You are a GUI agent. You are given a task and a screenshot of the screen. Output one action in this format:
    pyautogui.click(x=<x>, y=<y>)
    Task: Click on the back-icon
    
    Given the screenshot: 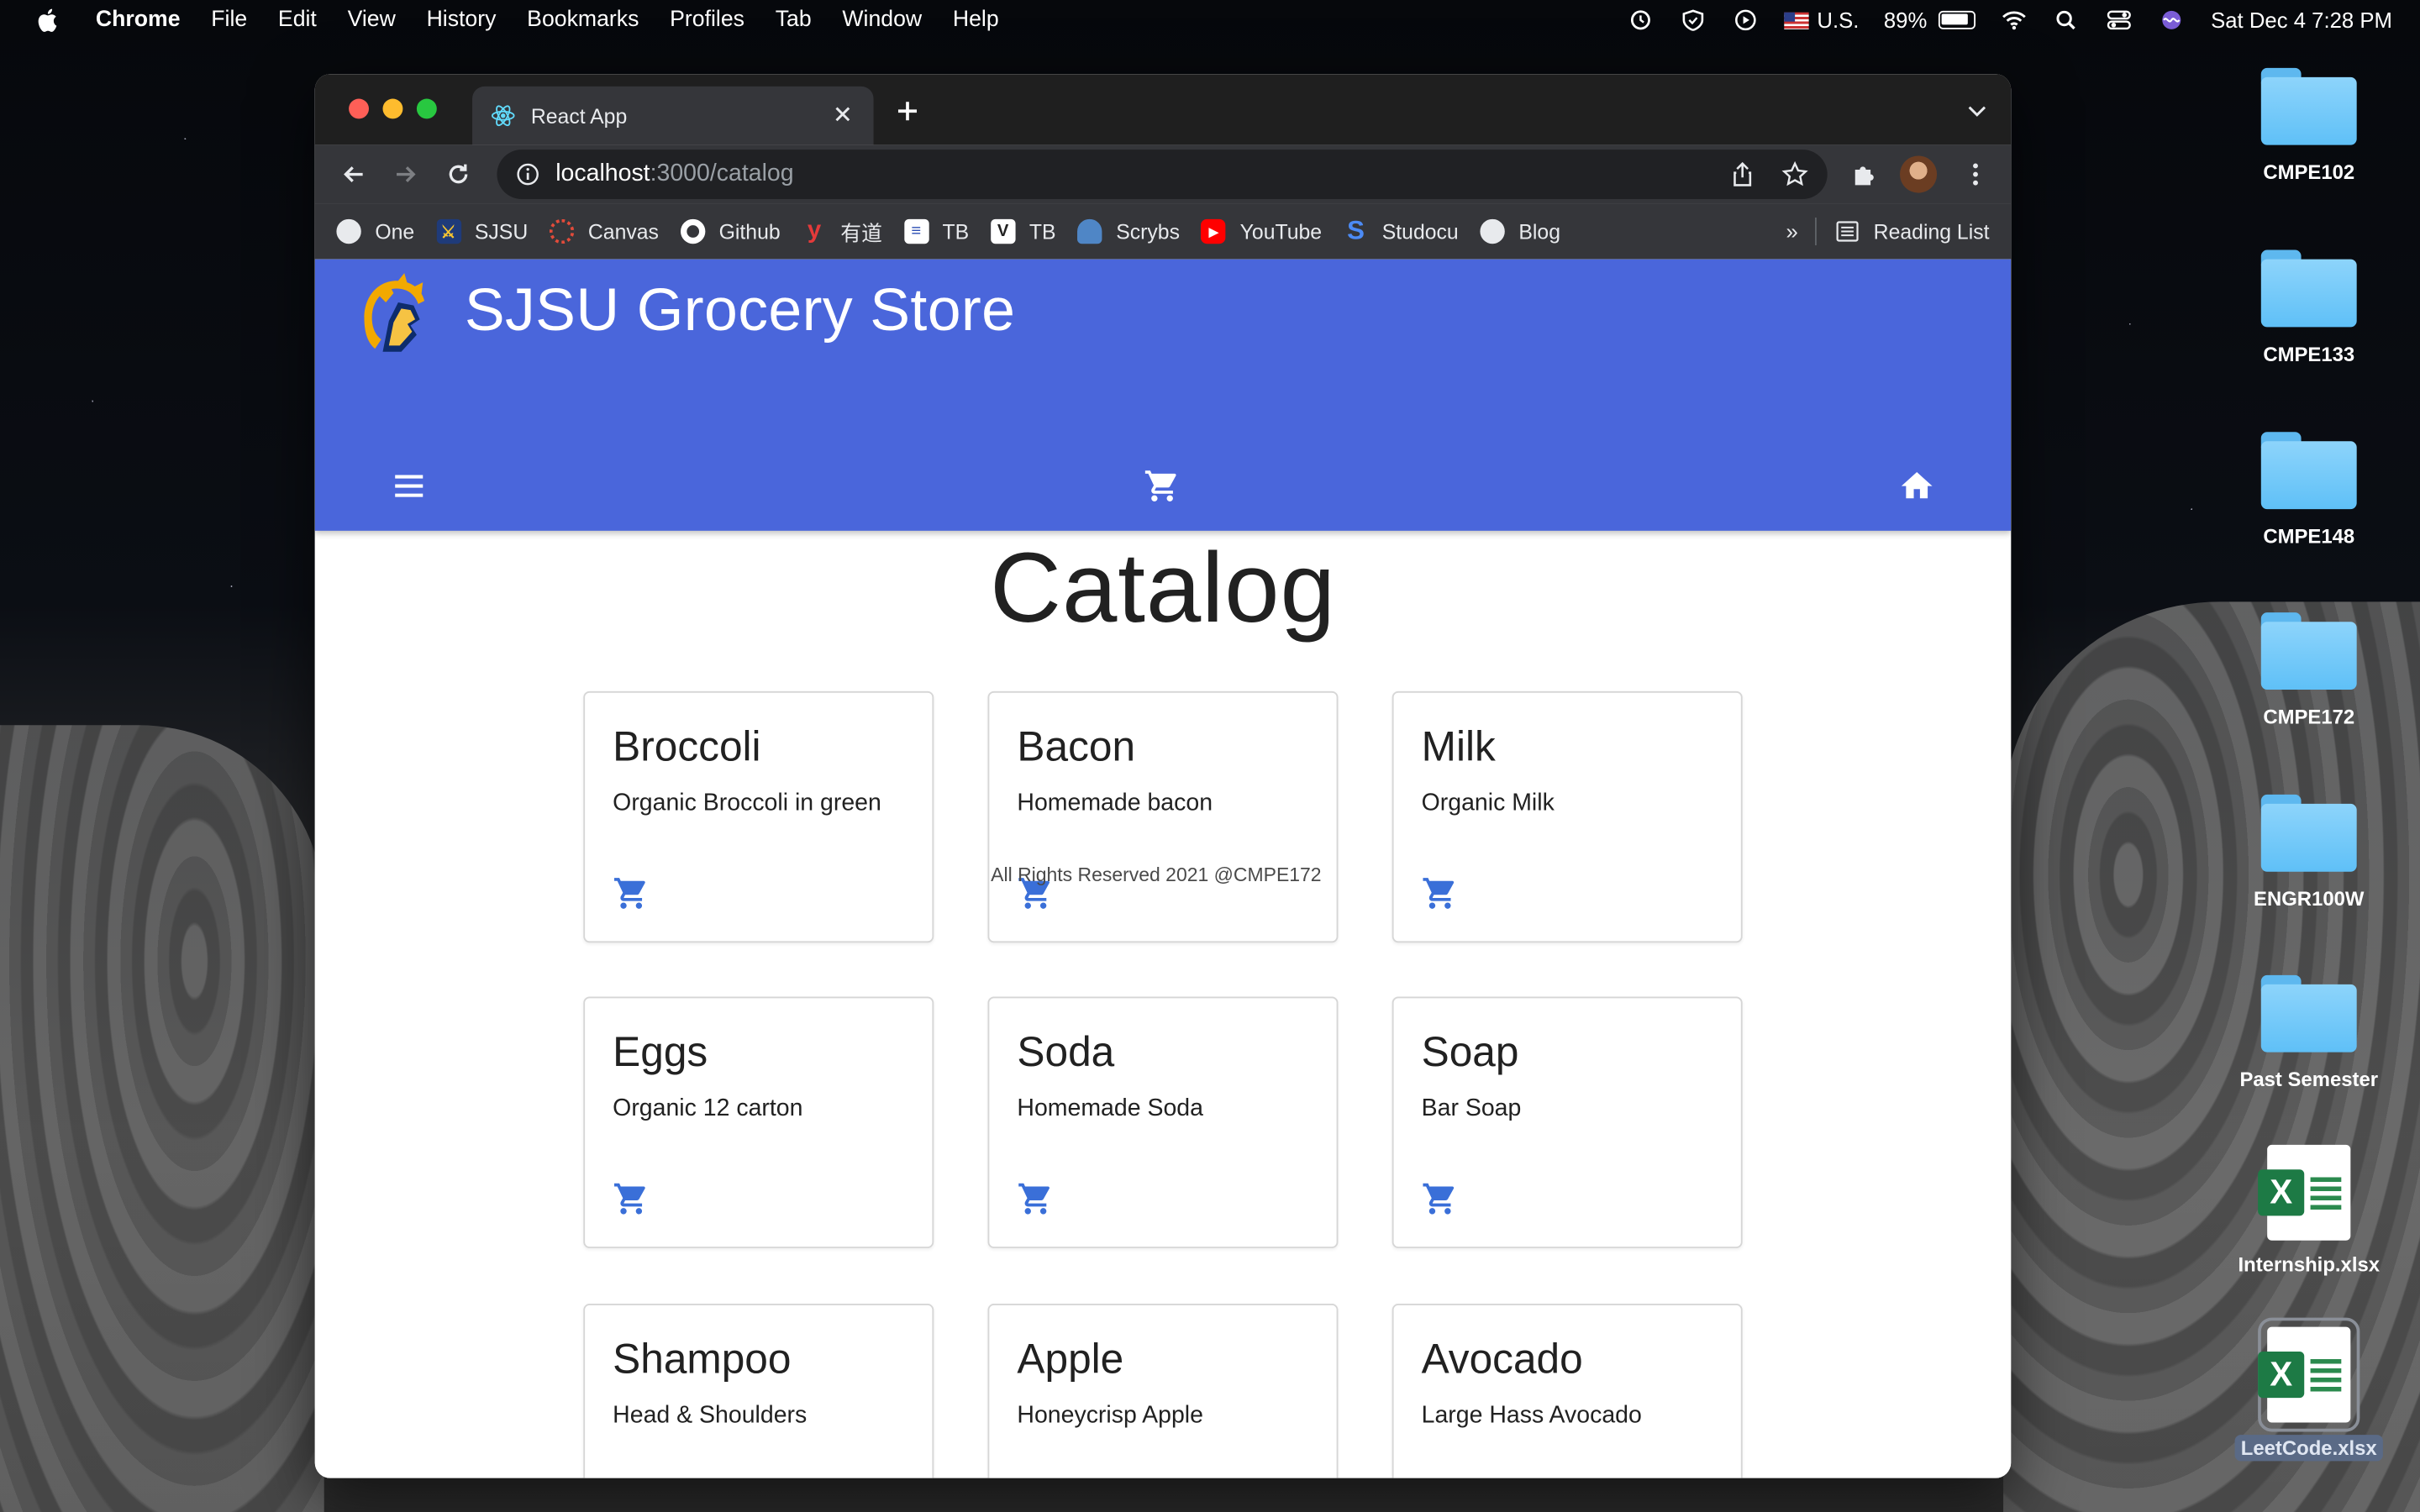 What is the action you would take?
    pyautogui.click(x=353, y=174)
    